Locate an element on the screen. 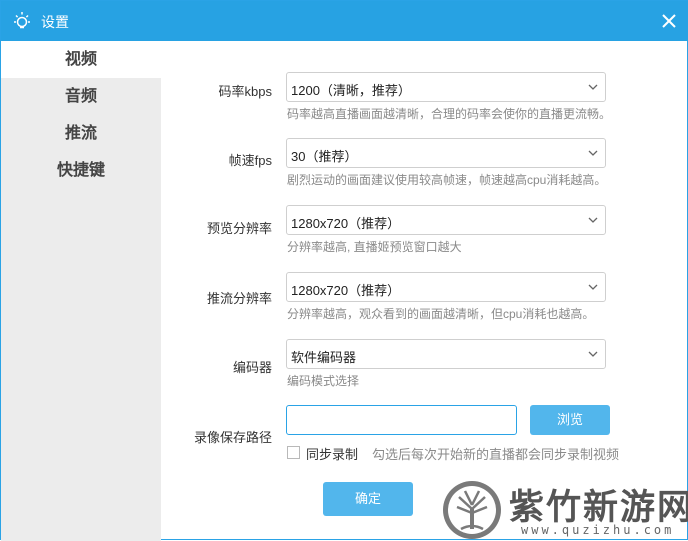  fps-hint: 剧烈运动的画面建议使用较高帧速，帧速越高cpu消耗越高。 is located at coordinates (447, 180).